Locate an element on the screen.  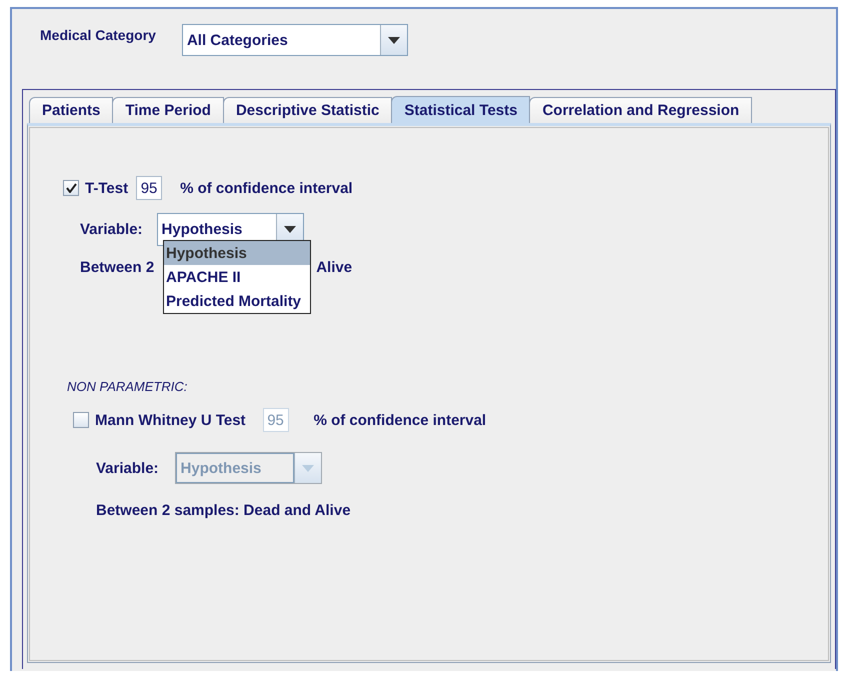
samples-label: Alive is located at coordinates (334, 267).